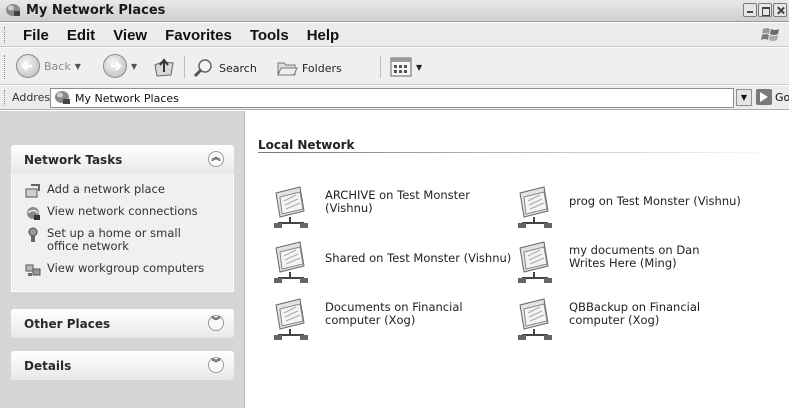  I want to click on task-label: Add a network place, so click(106, 189).